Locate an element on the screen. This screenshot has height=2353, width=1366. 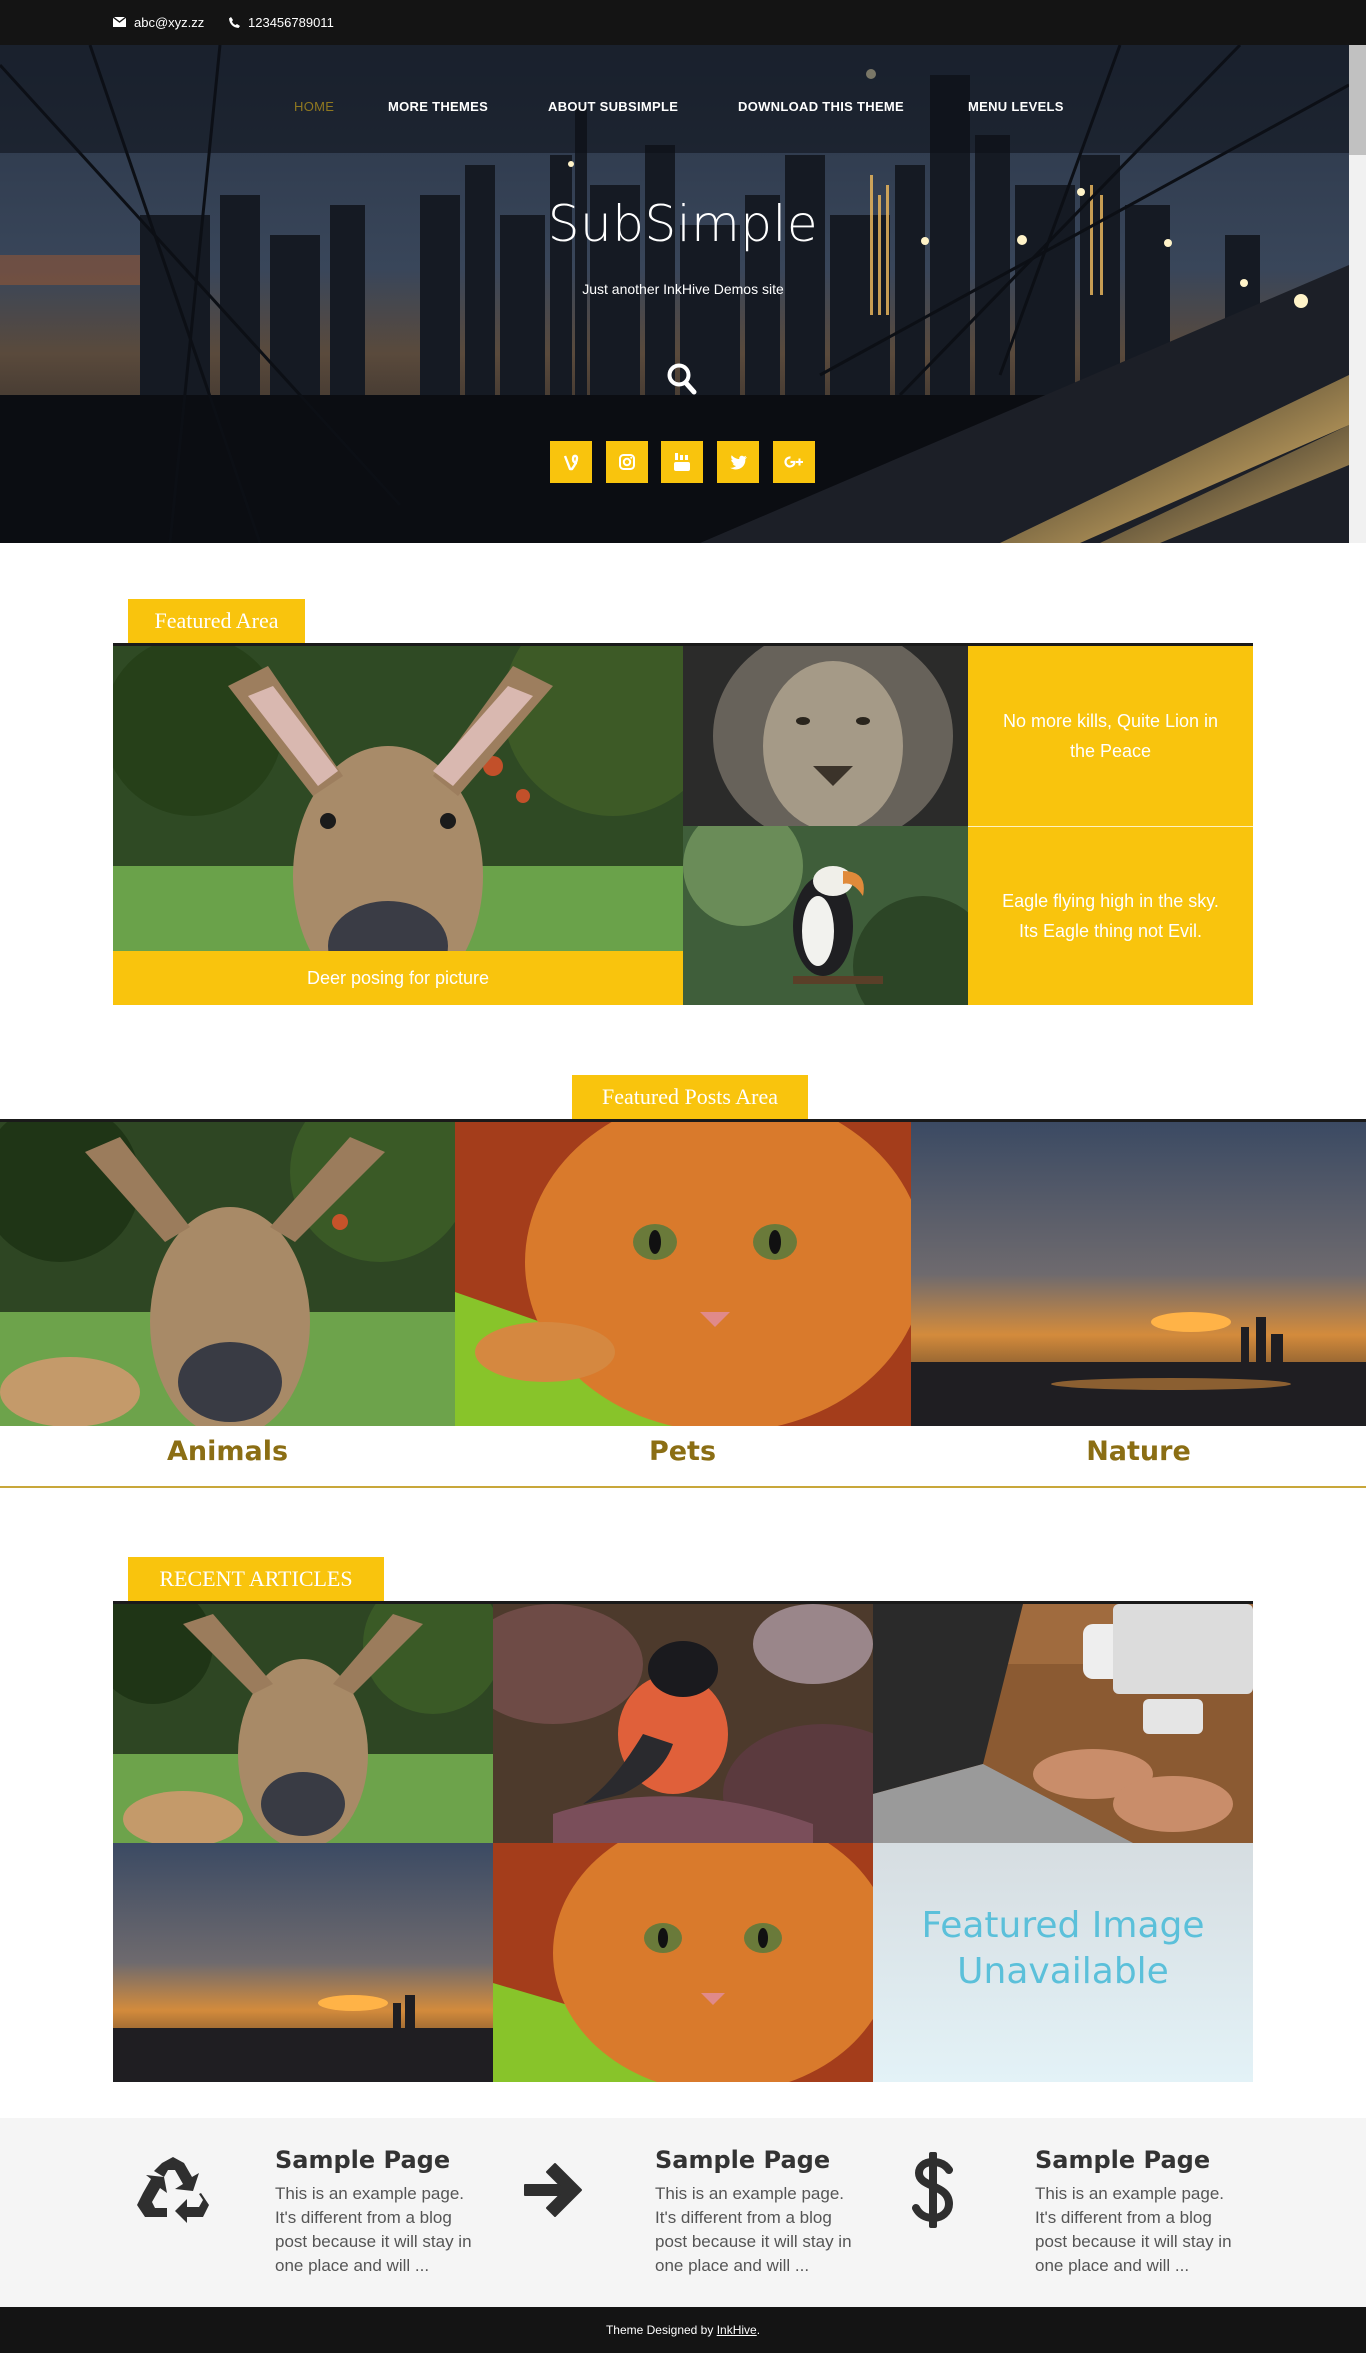
google-plus-icon is located at coordinates (793, 462).